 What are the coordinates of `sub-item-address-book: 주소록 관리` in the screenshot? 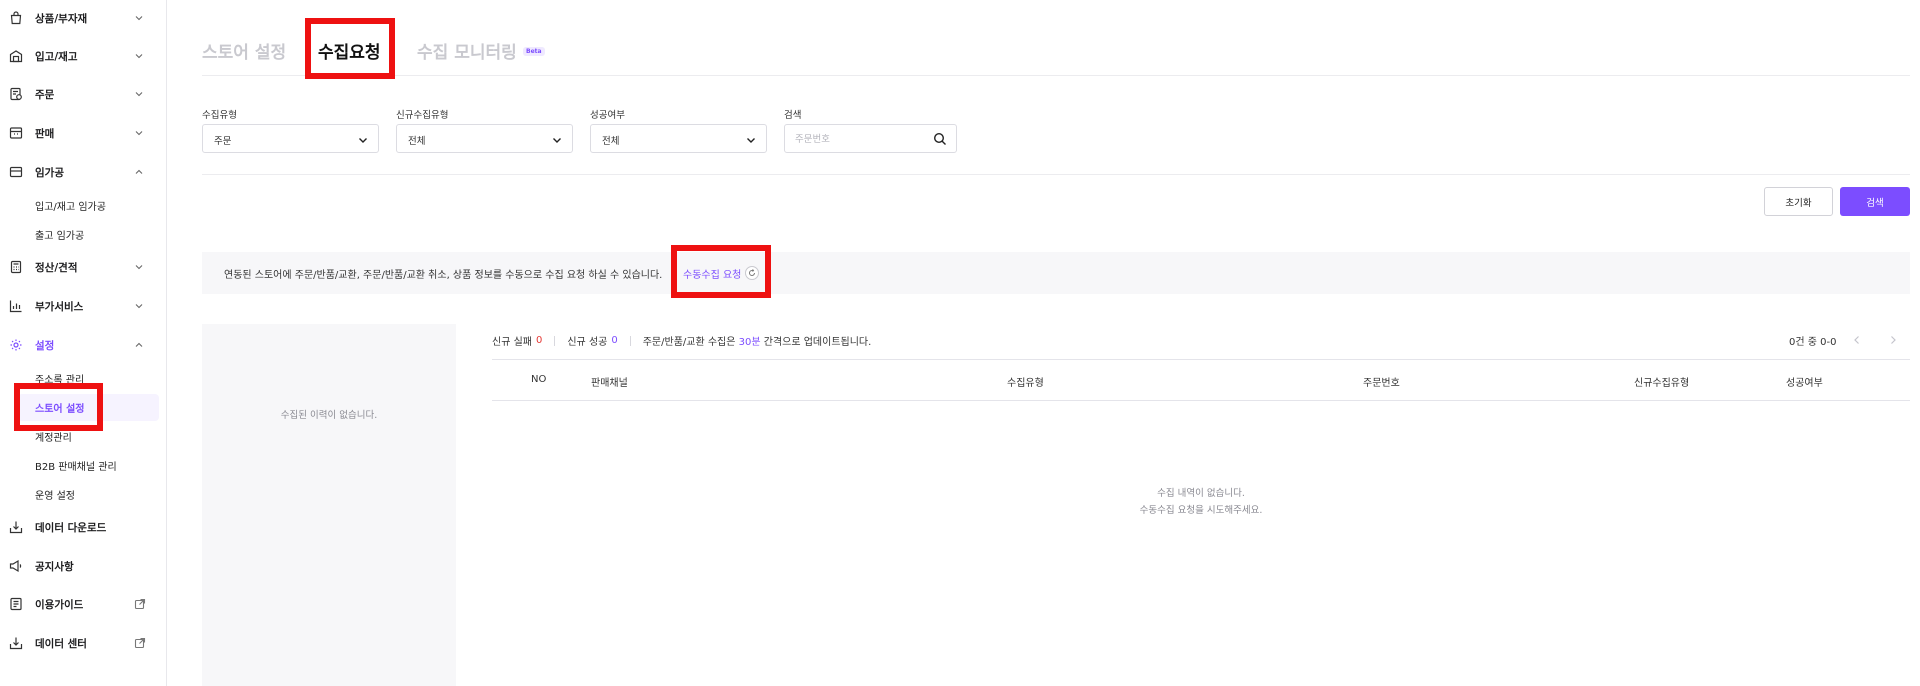 It's located at (59, 378).